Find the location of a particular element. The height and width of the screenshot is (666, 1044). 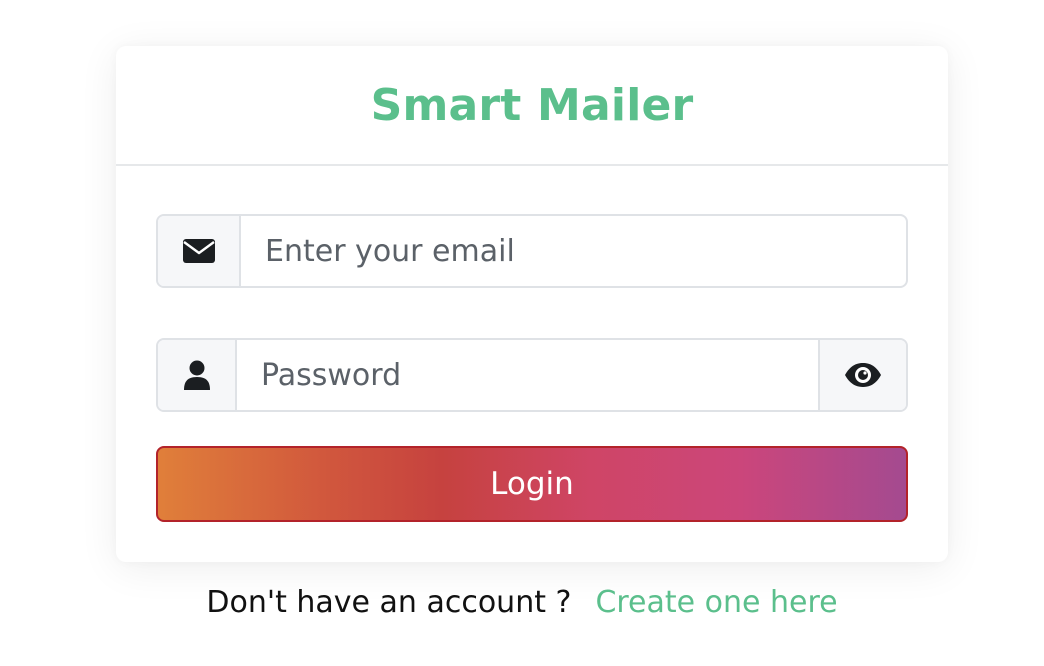

signup-footer: Don't have an account ? Create one here is located at coordinates (522, 603).